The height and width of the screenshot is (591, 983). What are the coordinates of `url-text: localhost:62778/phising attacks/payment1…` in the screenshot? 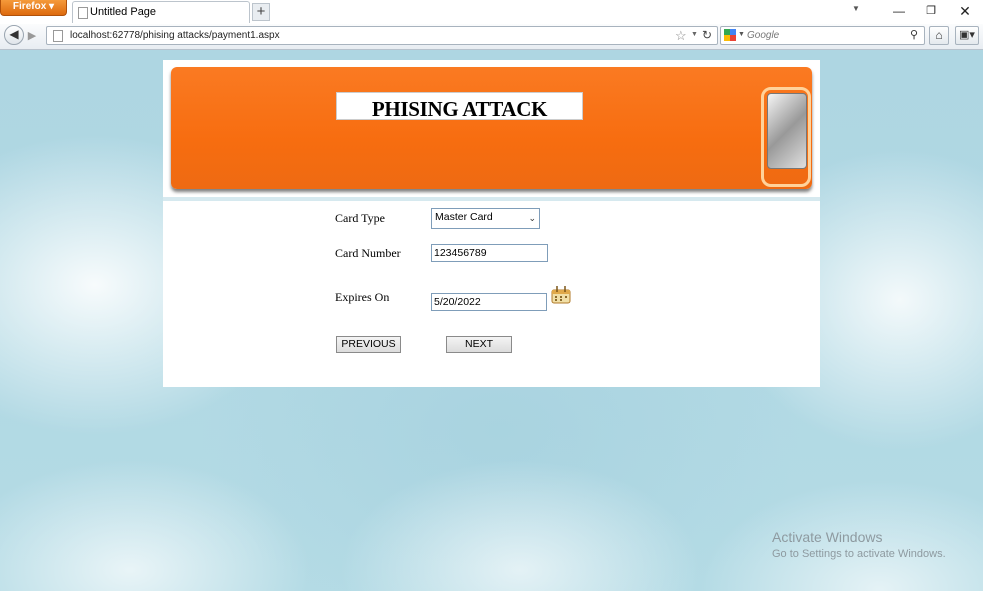 It's located at (175, 35).